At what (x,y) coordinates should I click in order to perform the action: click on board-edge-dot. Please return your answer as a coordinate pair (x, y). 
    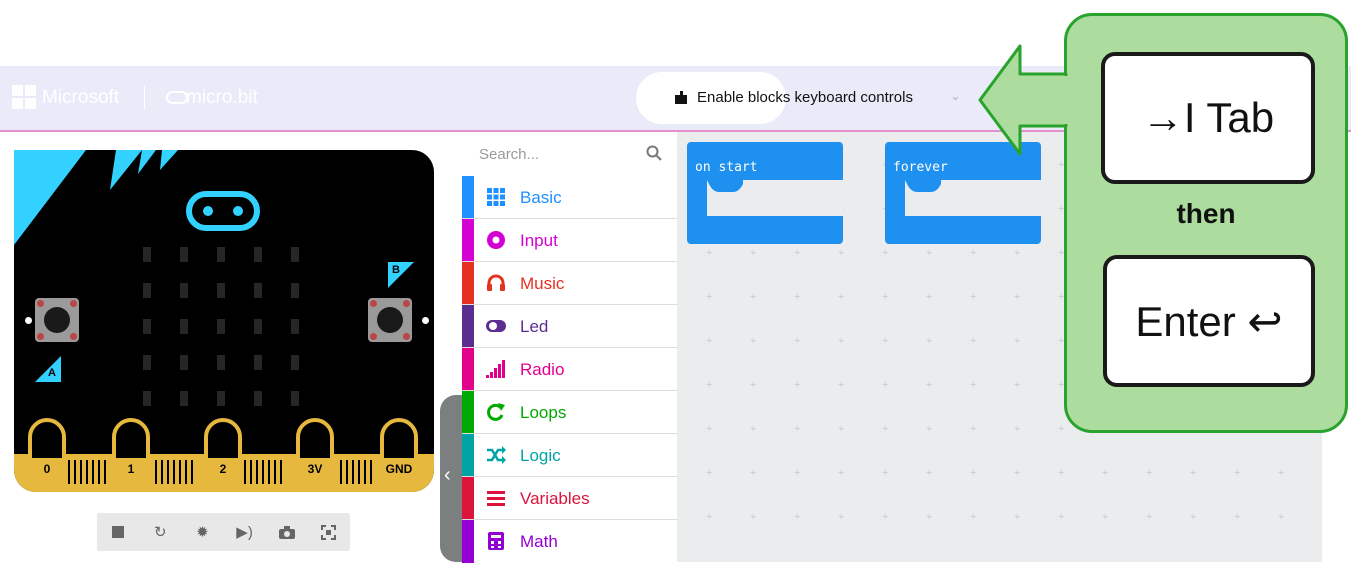
    Looking at the image, I should click on (425, 320).